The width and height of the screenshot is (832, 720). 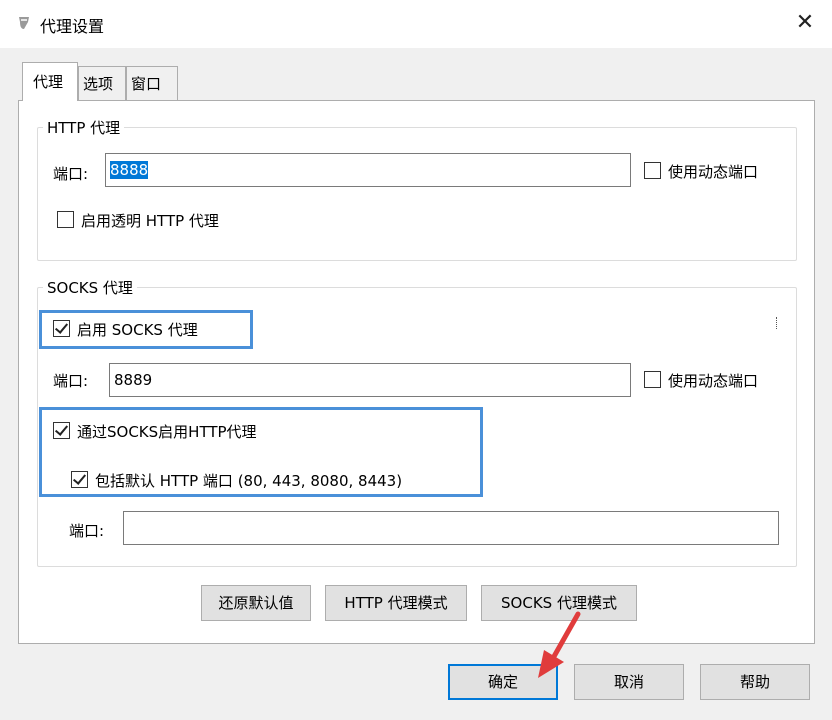 I want to click on http-dynamic-port-checkbox, so click(x=652, y=170).